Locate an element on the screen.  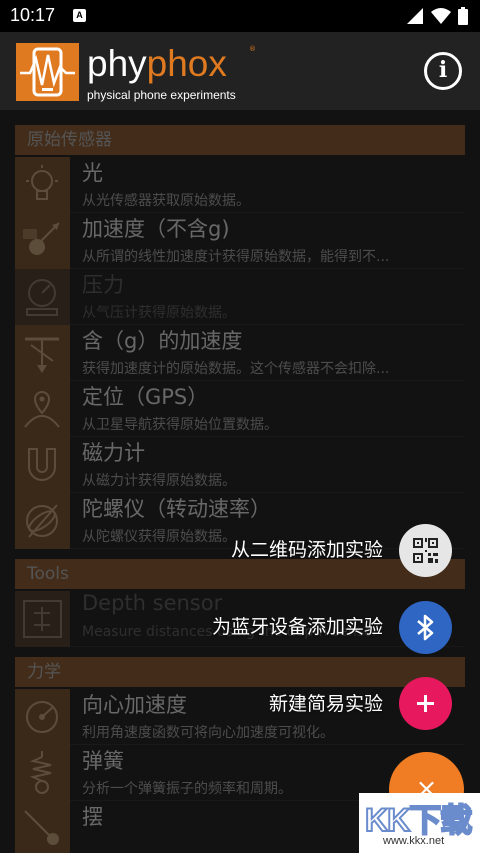
phyphox-logo-icon is located at coordinates (47, 72).